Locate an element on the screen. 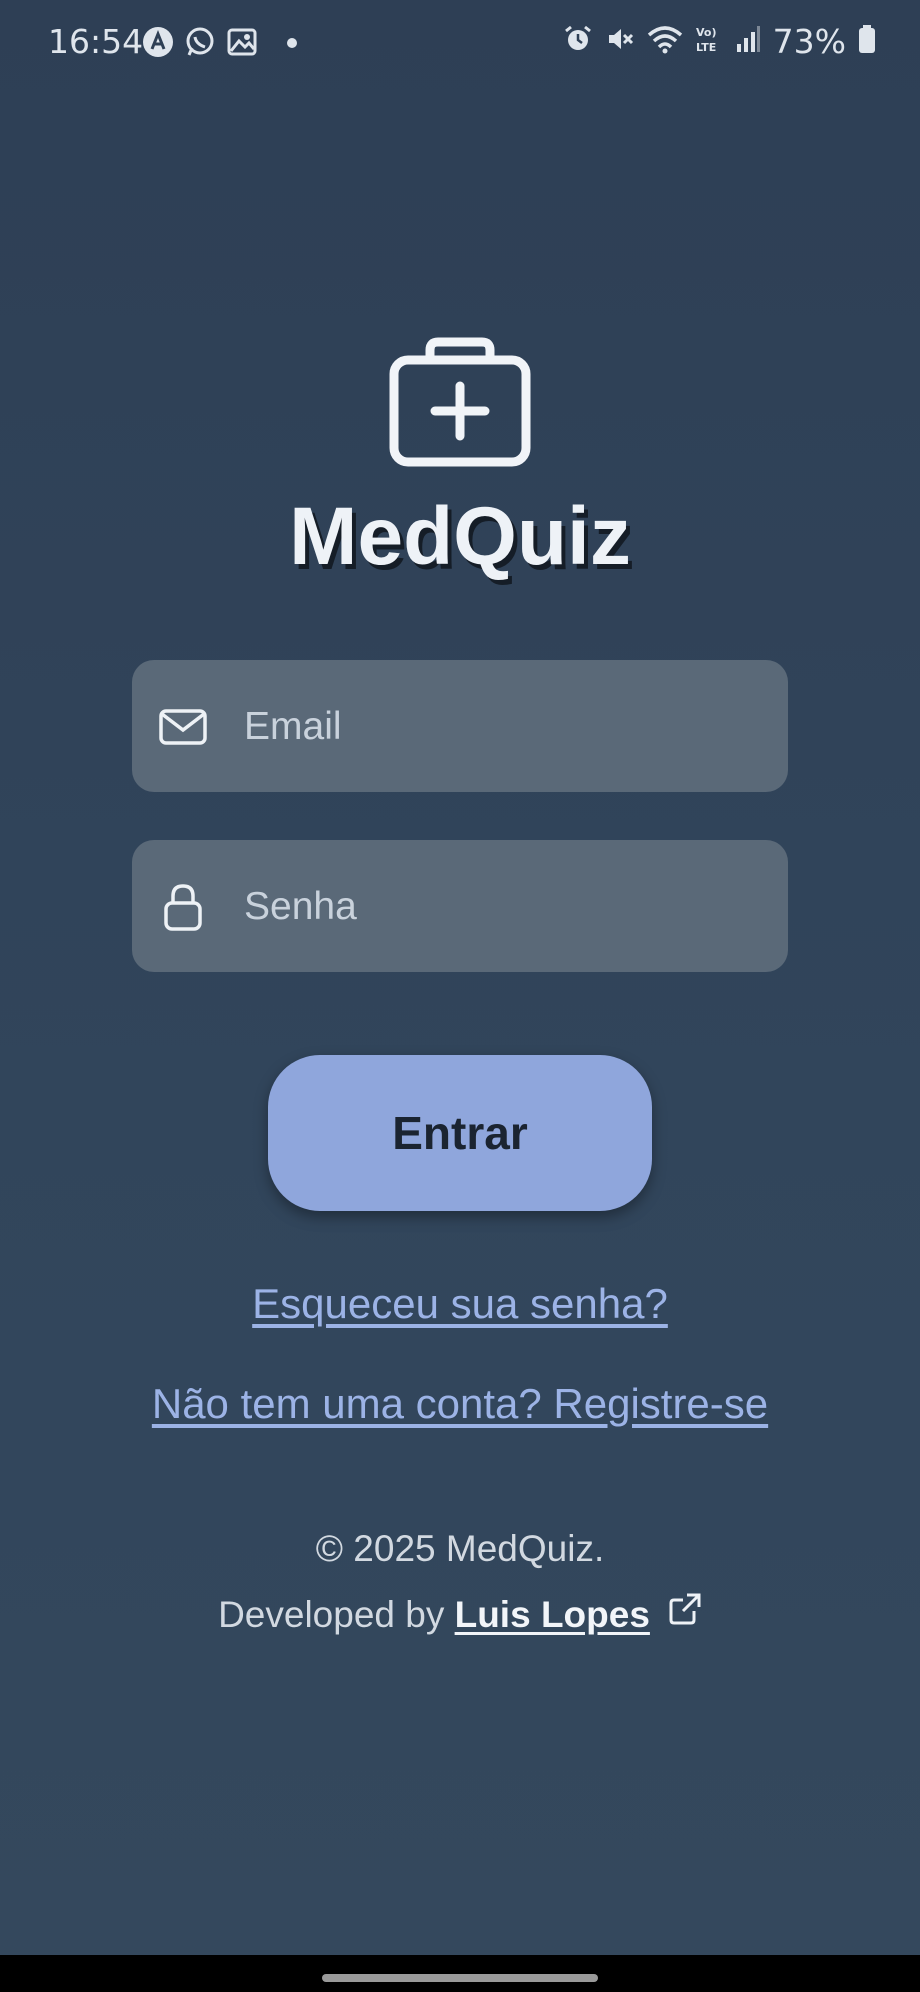  svg-text: LTE is located at coordinates (706, 47).